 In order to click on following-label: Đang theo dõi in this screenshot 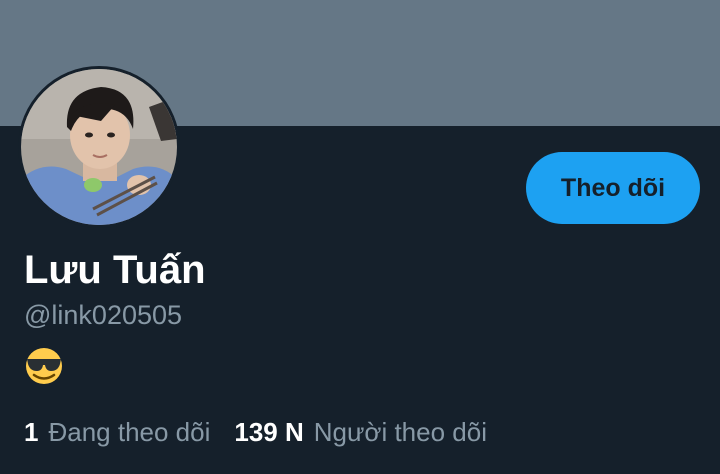, I will do `click(129, 431)`.